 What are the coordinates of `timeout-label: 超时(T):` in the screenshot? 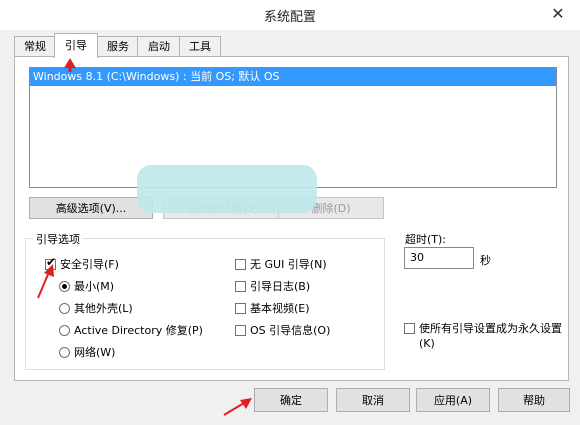 It's located at (426, 239).